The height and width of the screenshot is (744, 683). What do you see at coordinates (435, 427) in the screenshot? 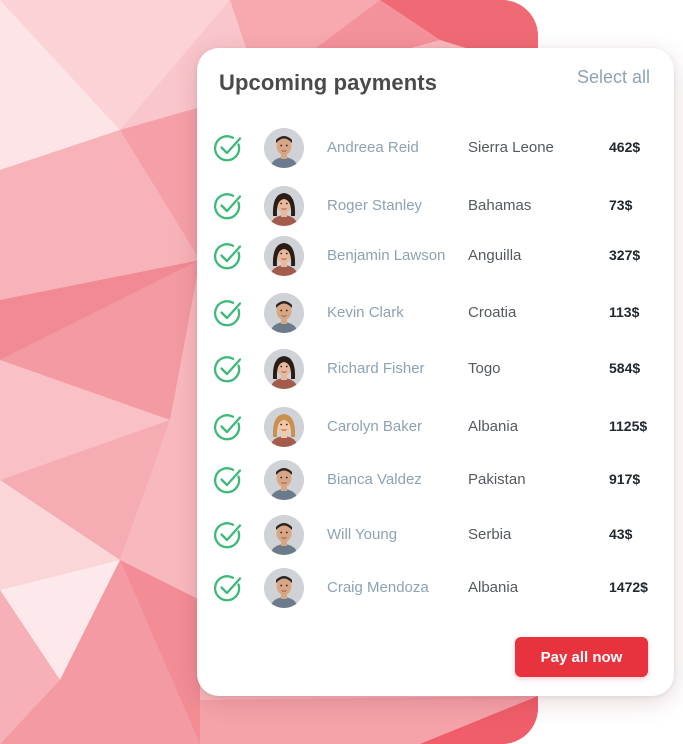
I see `payment-row: Carolyn Baker Albania 1125$` at bounding box center [435, 427].